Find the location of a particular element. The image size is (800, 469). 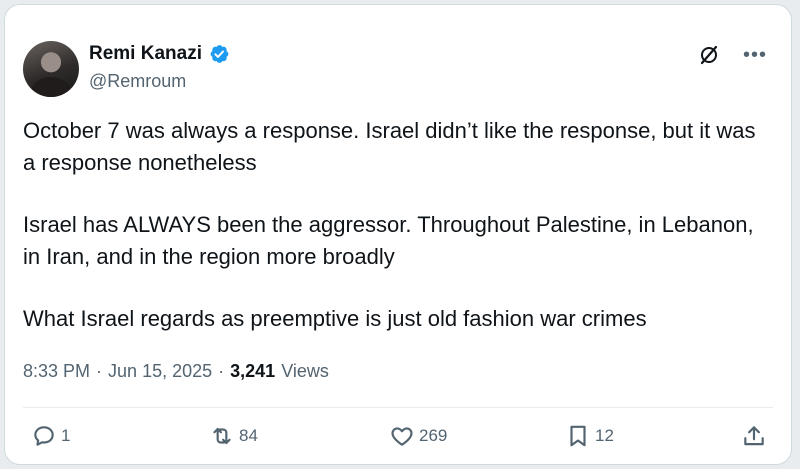

views-count: 3,241 is located at coordinates (253, 371).